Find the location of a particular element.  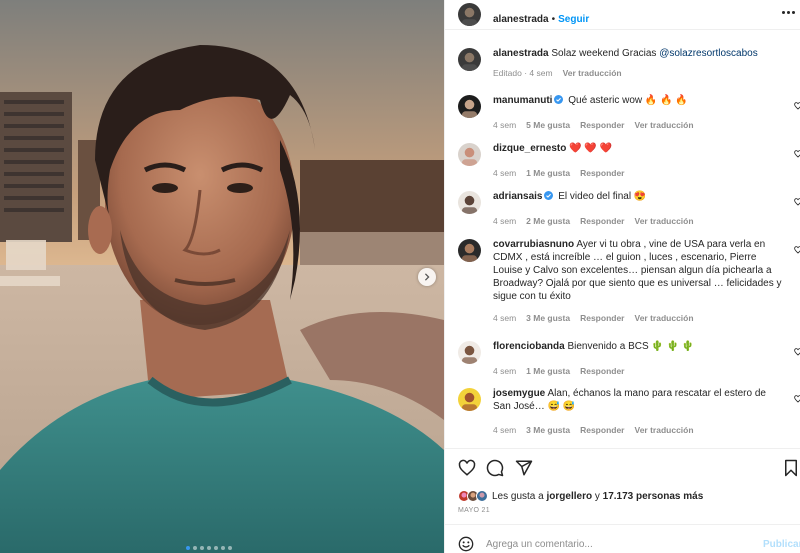

smiley-icon is located at coordinates (466, 544).